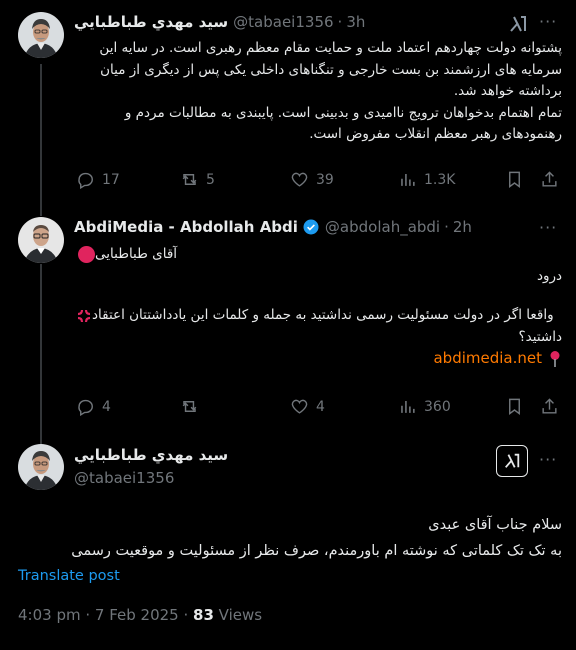  I want to click on handle: @abdolah_abdi, so click(382, 227).